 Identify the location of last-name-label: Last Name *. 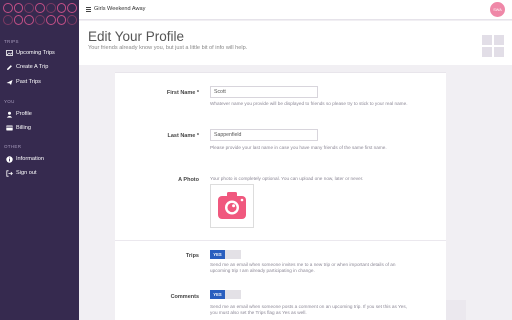
(183, 136).